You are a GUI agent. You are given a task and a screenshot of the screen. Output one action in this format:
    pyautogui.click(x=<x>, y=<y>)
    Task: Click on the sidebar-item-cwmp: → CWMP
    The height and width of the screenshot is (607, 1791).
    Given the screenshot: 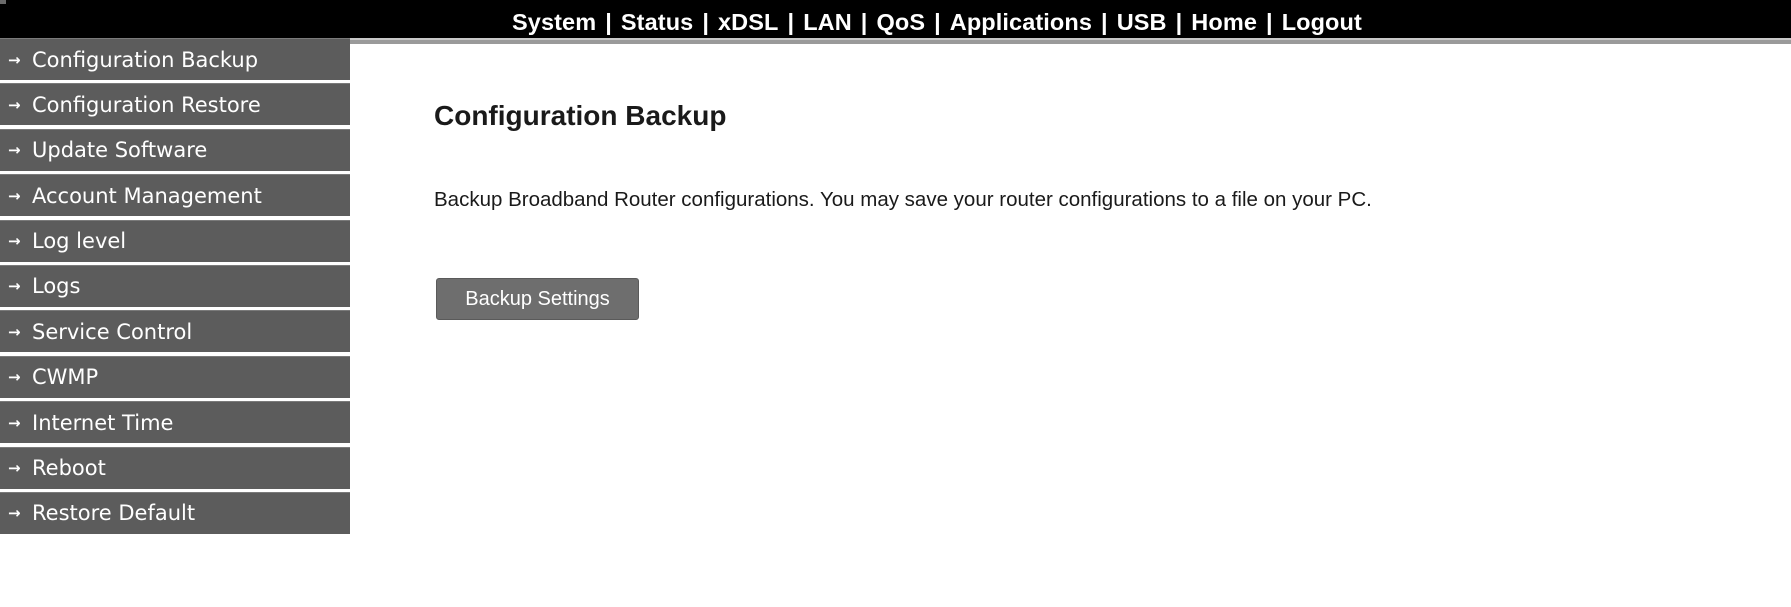 What is the action you would take?
    pyautogui.click(x=175, y=376)
    